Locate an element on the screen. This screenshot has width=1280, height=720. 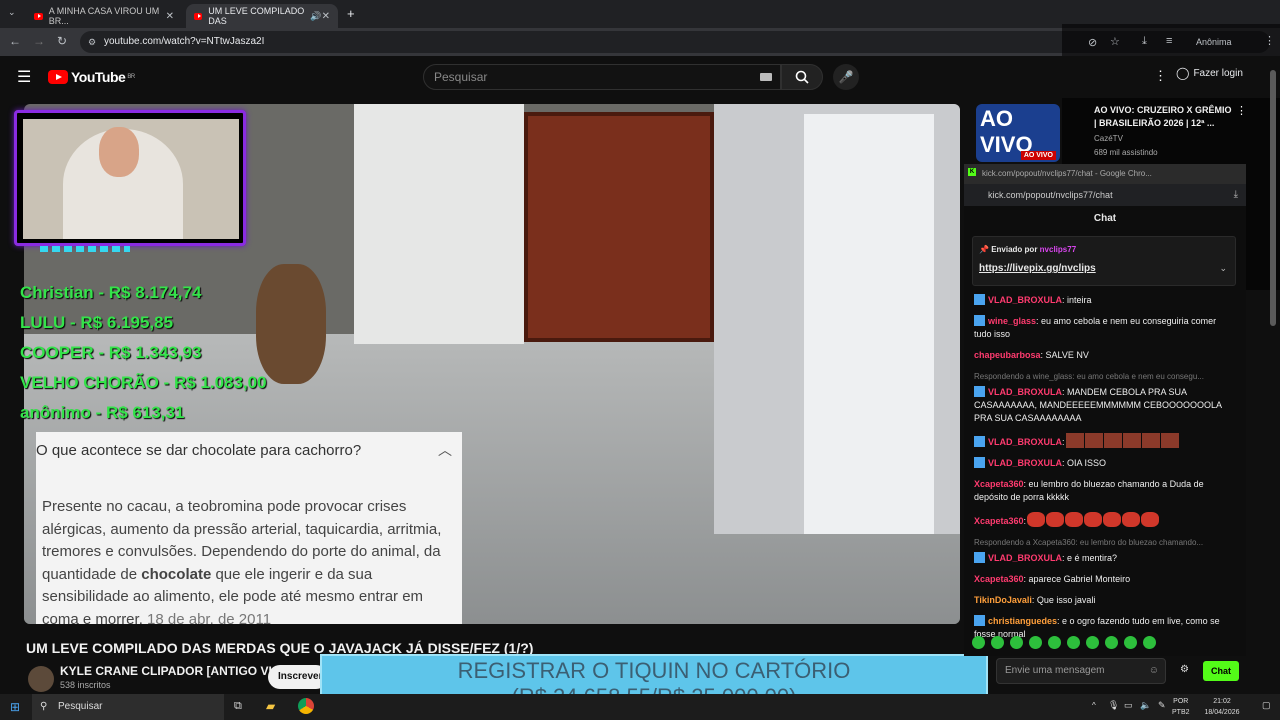
tray-chevron-icon: ^ is located at coordinates (1094, 705).